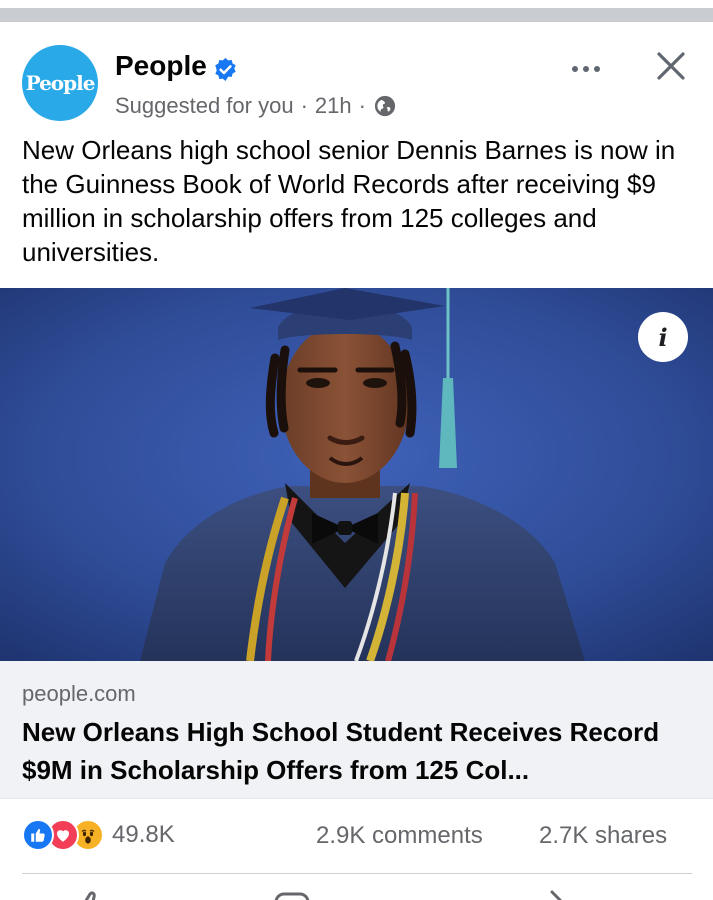 Image resolution: width=713 pixels, height=900 pixels. Describe the element at coordinates (663, 337) in the screenshot. I see `info-icon: i` at that location.